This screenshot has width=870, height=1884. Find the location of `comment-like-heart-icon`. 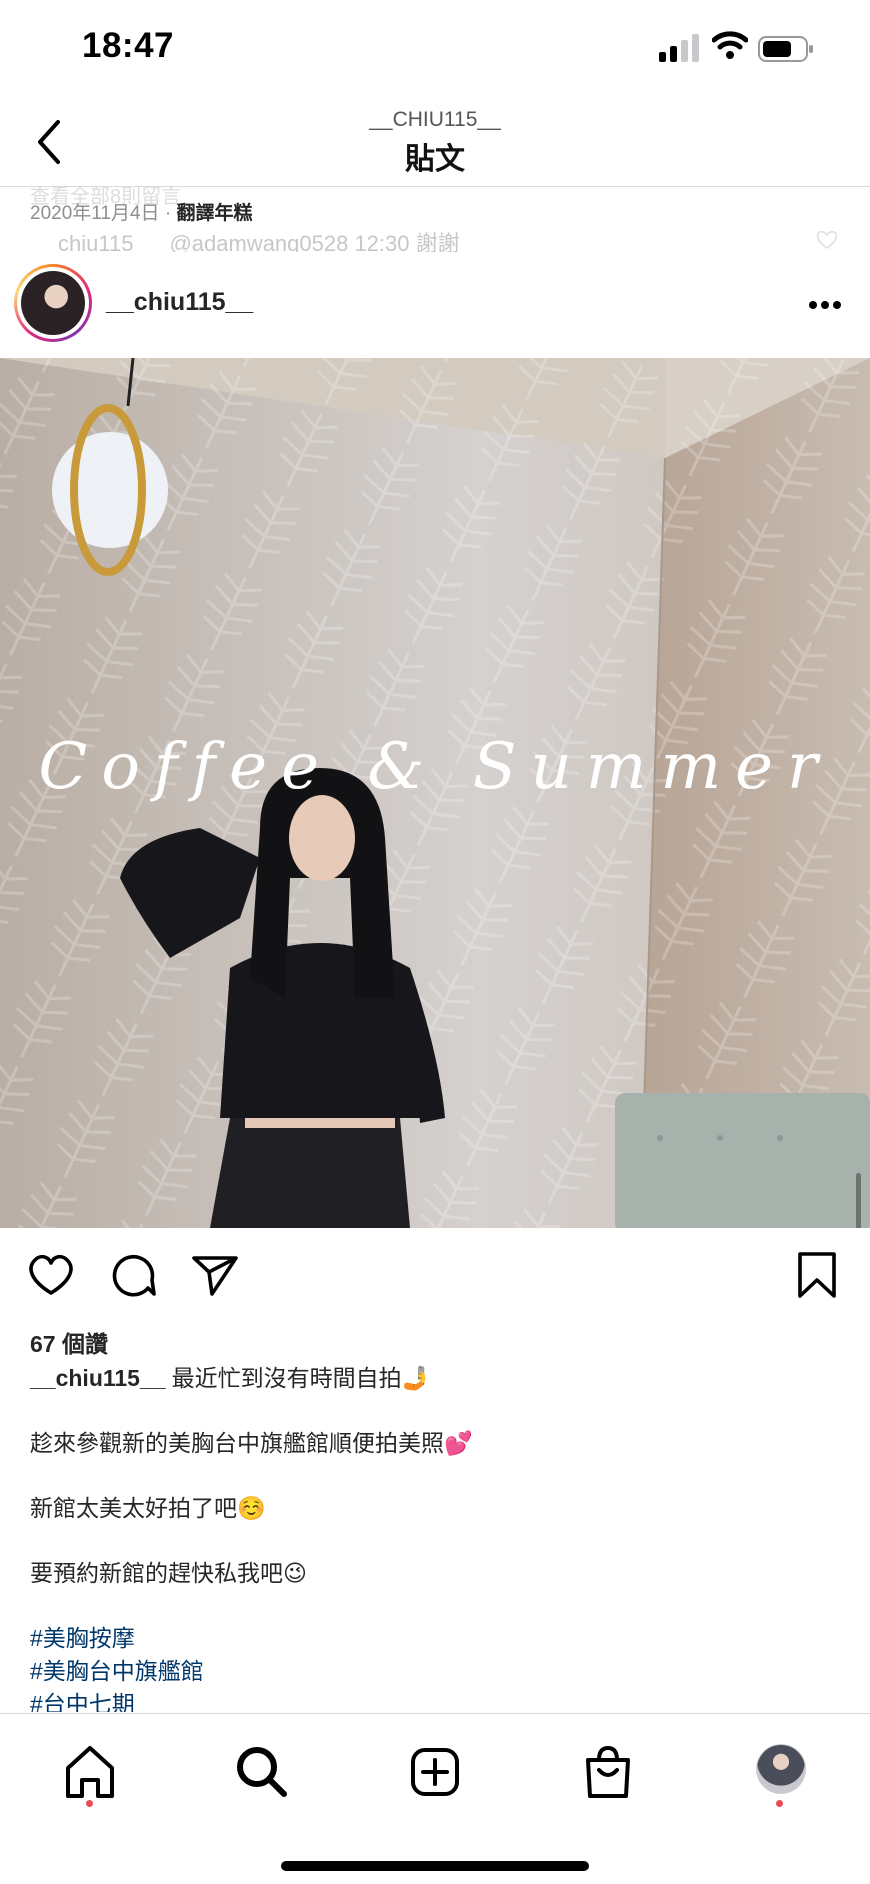

comment-like-heart-icon is located at coordinates (827, 240).